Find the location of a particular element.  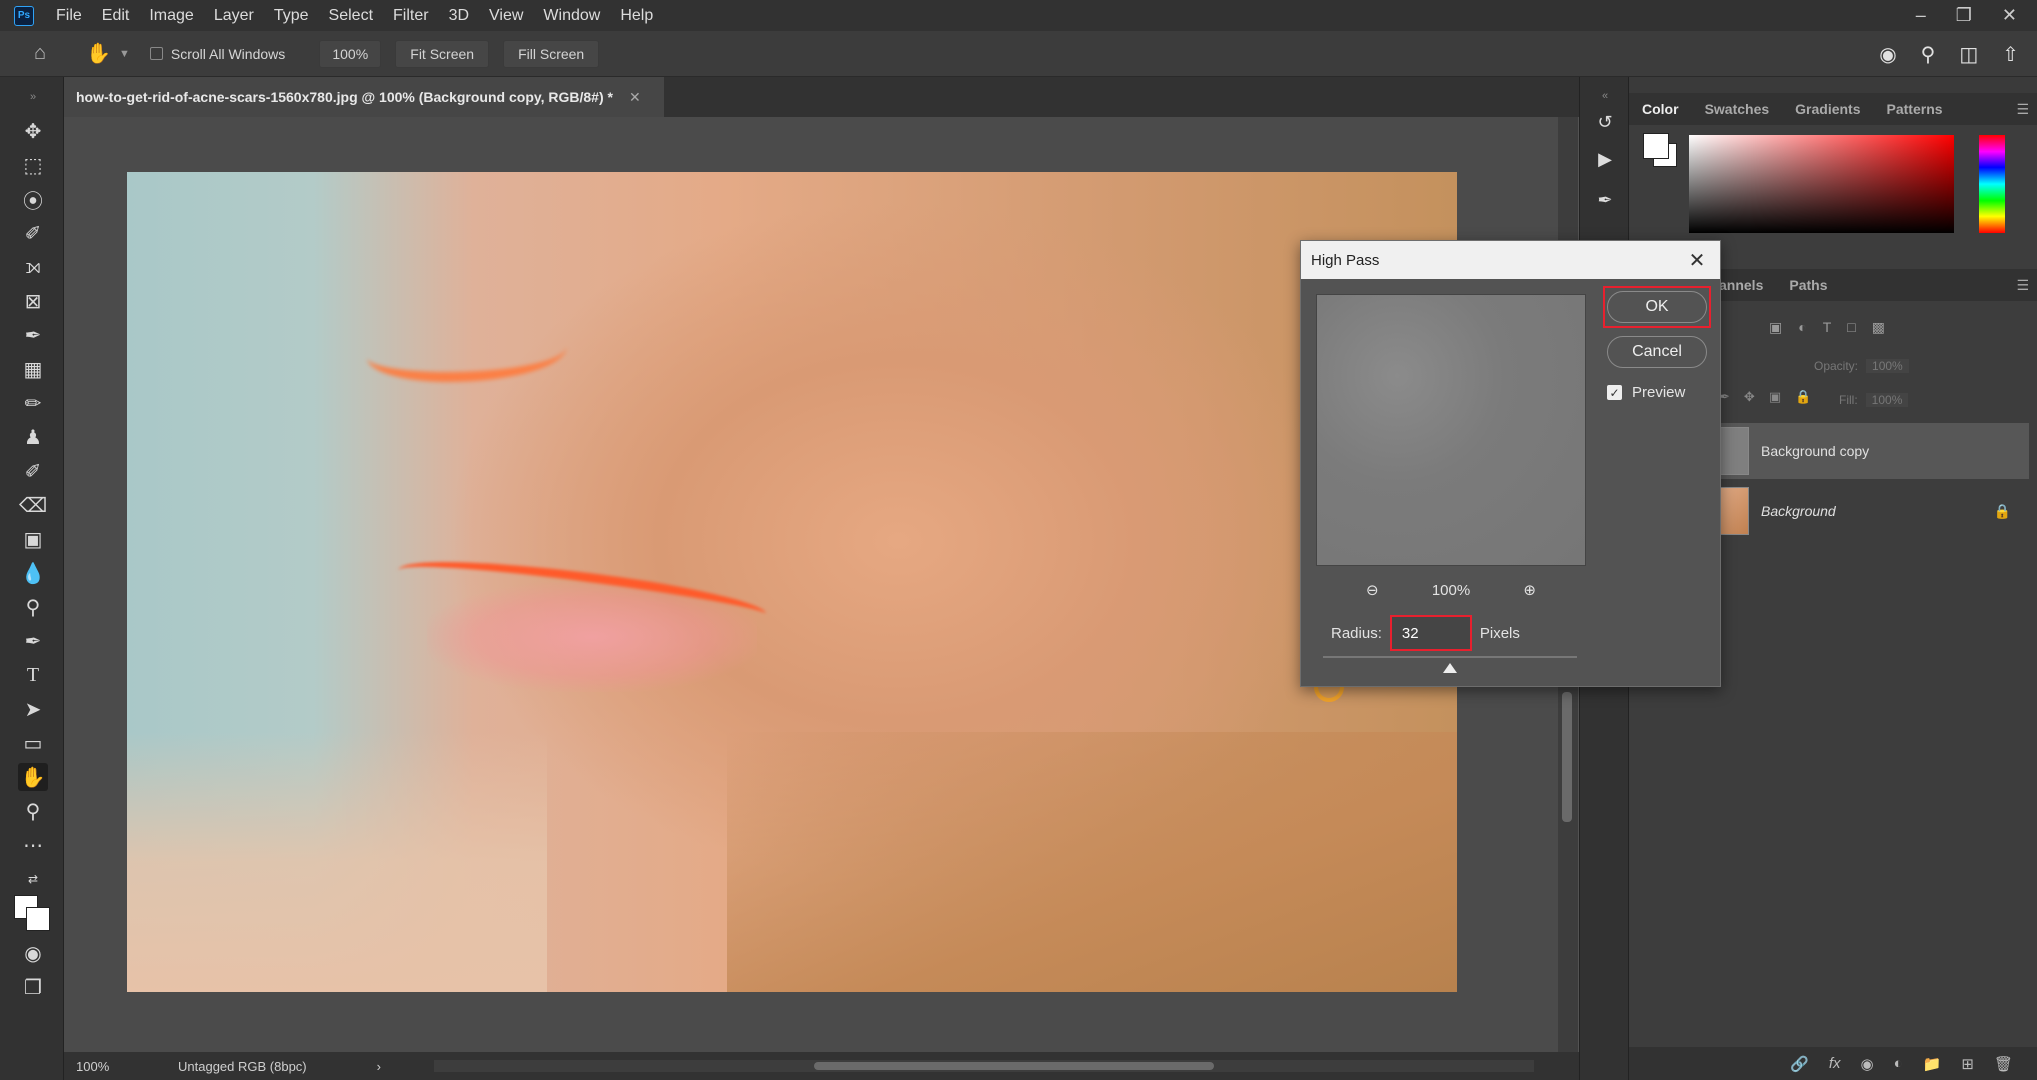

pen-tool-icon: ✒ is located at coordinates (33, 641).